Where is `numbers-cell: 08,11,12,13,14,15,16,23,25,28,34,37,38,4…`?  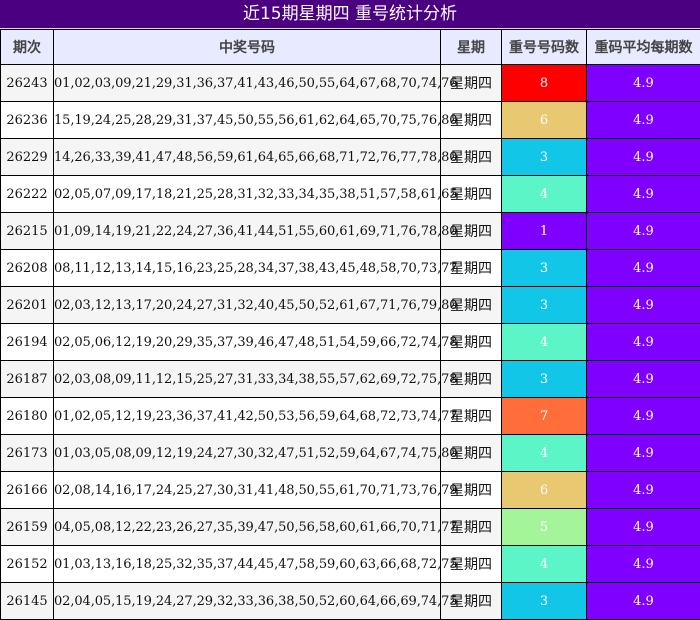
numbers-cell: 08,11,12,13,14,15,16,23,25,28,34,37,38,4… is located at coordinates (247, 268).